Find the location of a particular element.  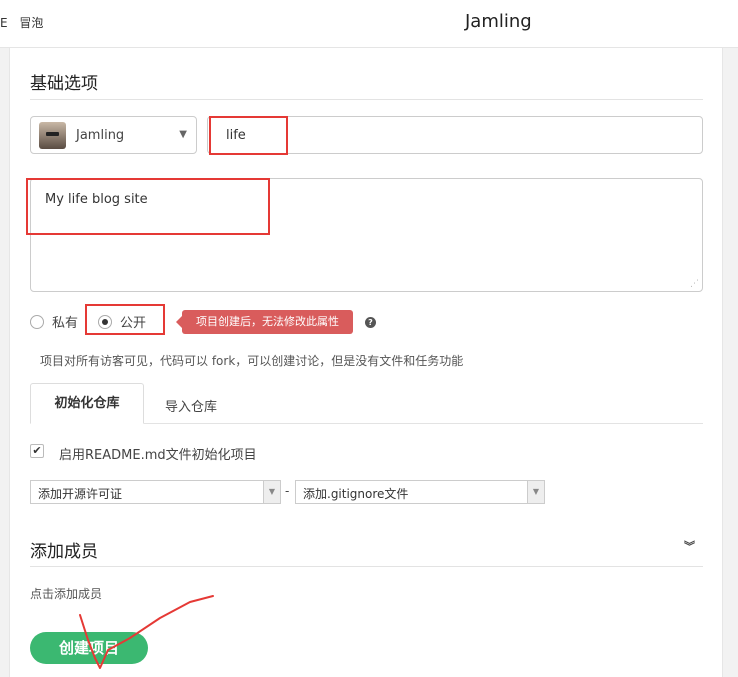

radio-private-label: 私有 is located at coordinates (65, 323).